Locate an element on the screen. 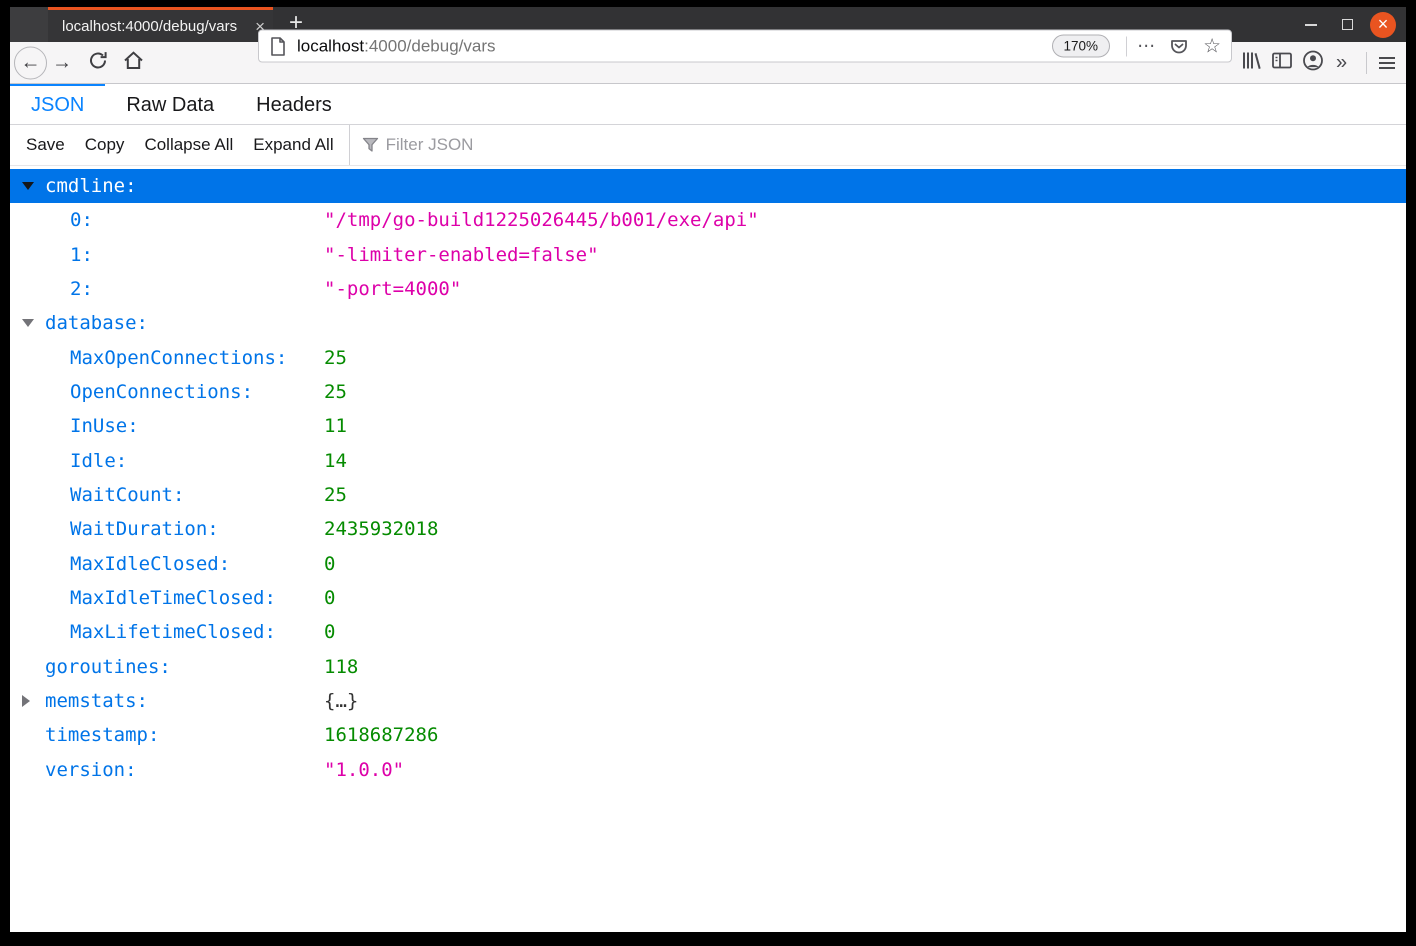 The image size is (1416, 946). json-key: MaxIdleTimeClosed: is located at coordinates (173, 598).